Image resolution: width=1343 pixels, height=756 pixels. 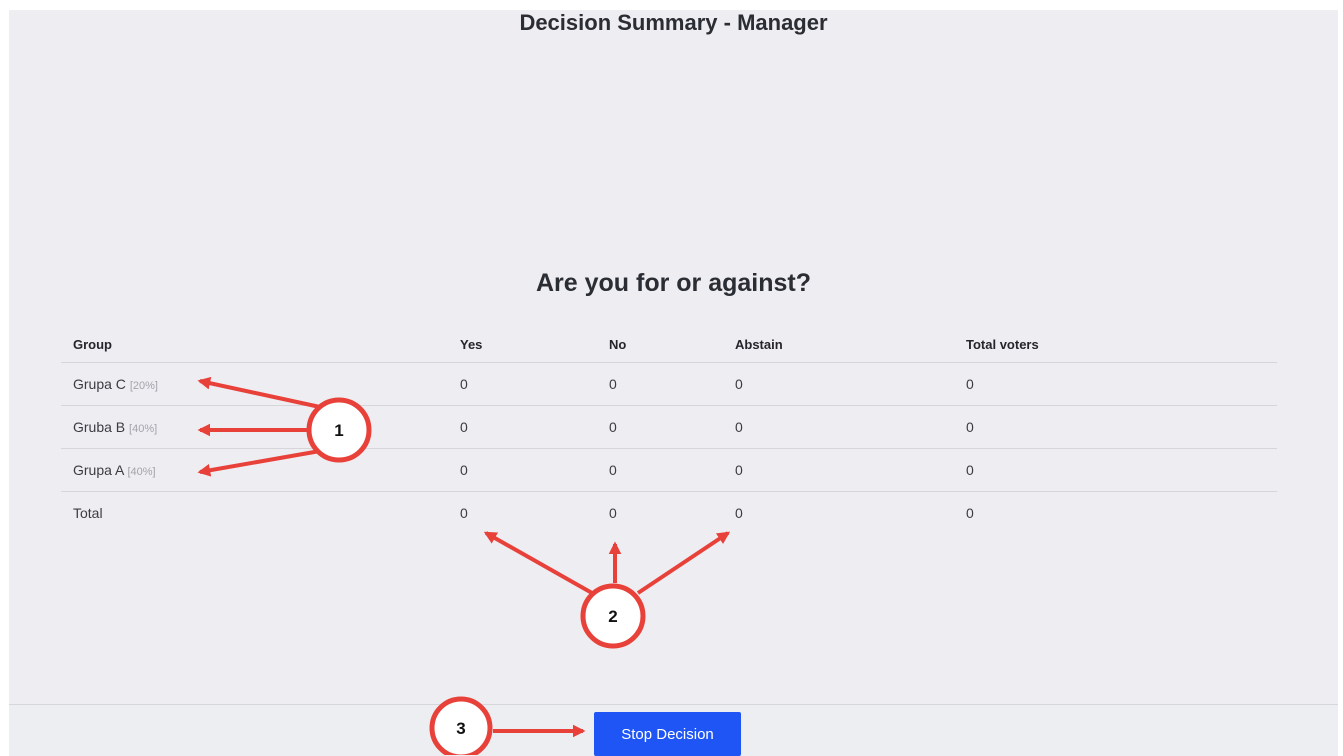 What do you see at coordinates (669, 384) in the screenshot?
I see `table-row: Grupa C [20%] 0 0 0 0` at bounding box center [669, 384].